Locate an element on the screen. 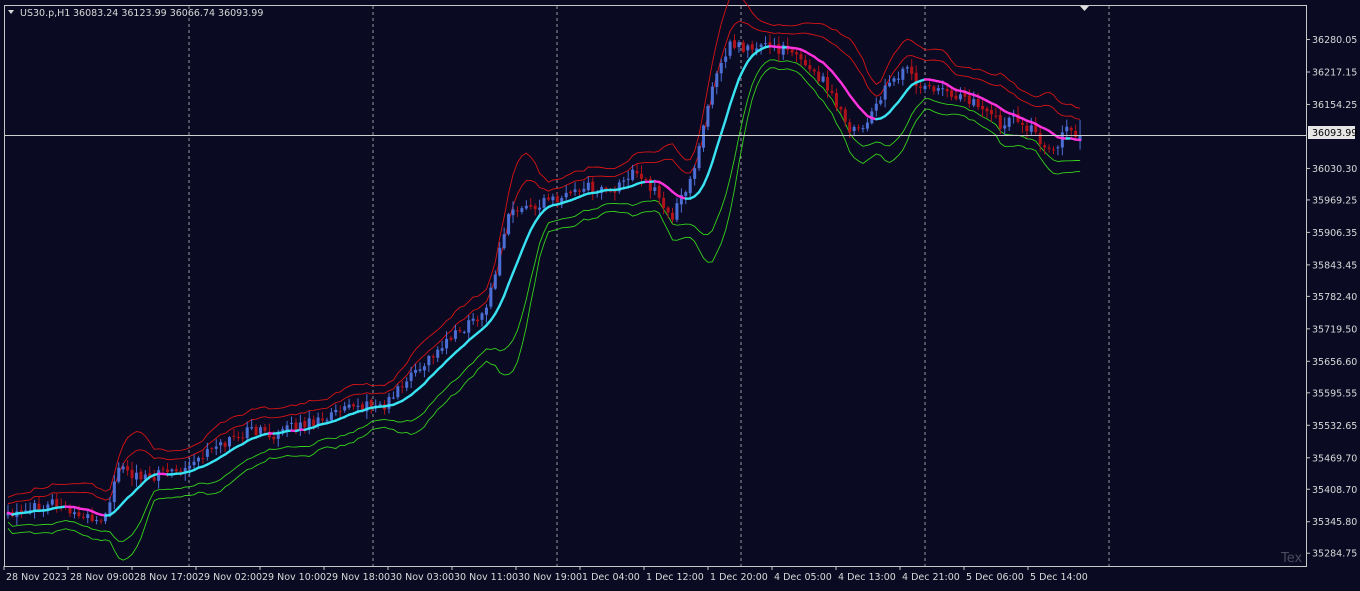 The height and width of the screenshot is (591, 1360). x-tick-label: 5 Dec 14:00 is located at coordinates (1059, 577).